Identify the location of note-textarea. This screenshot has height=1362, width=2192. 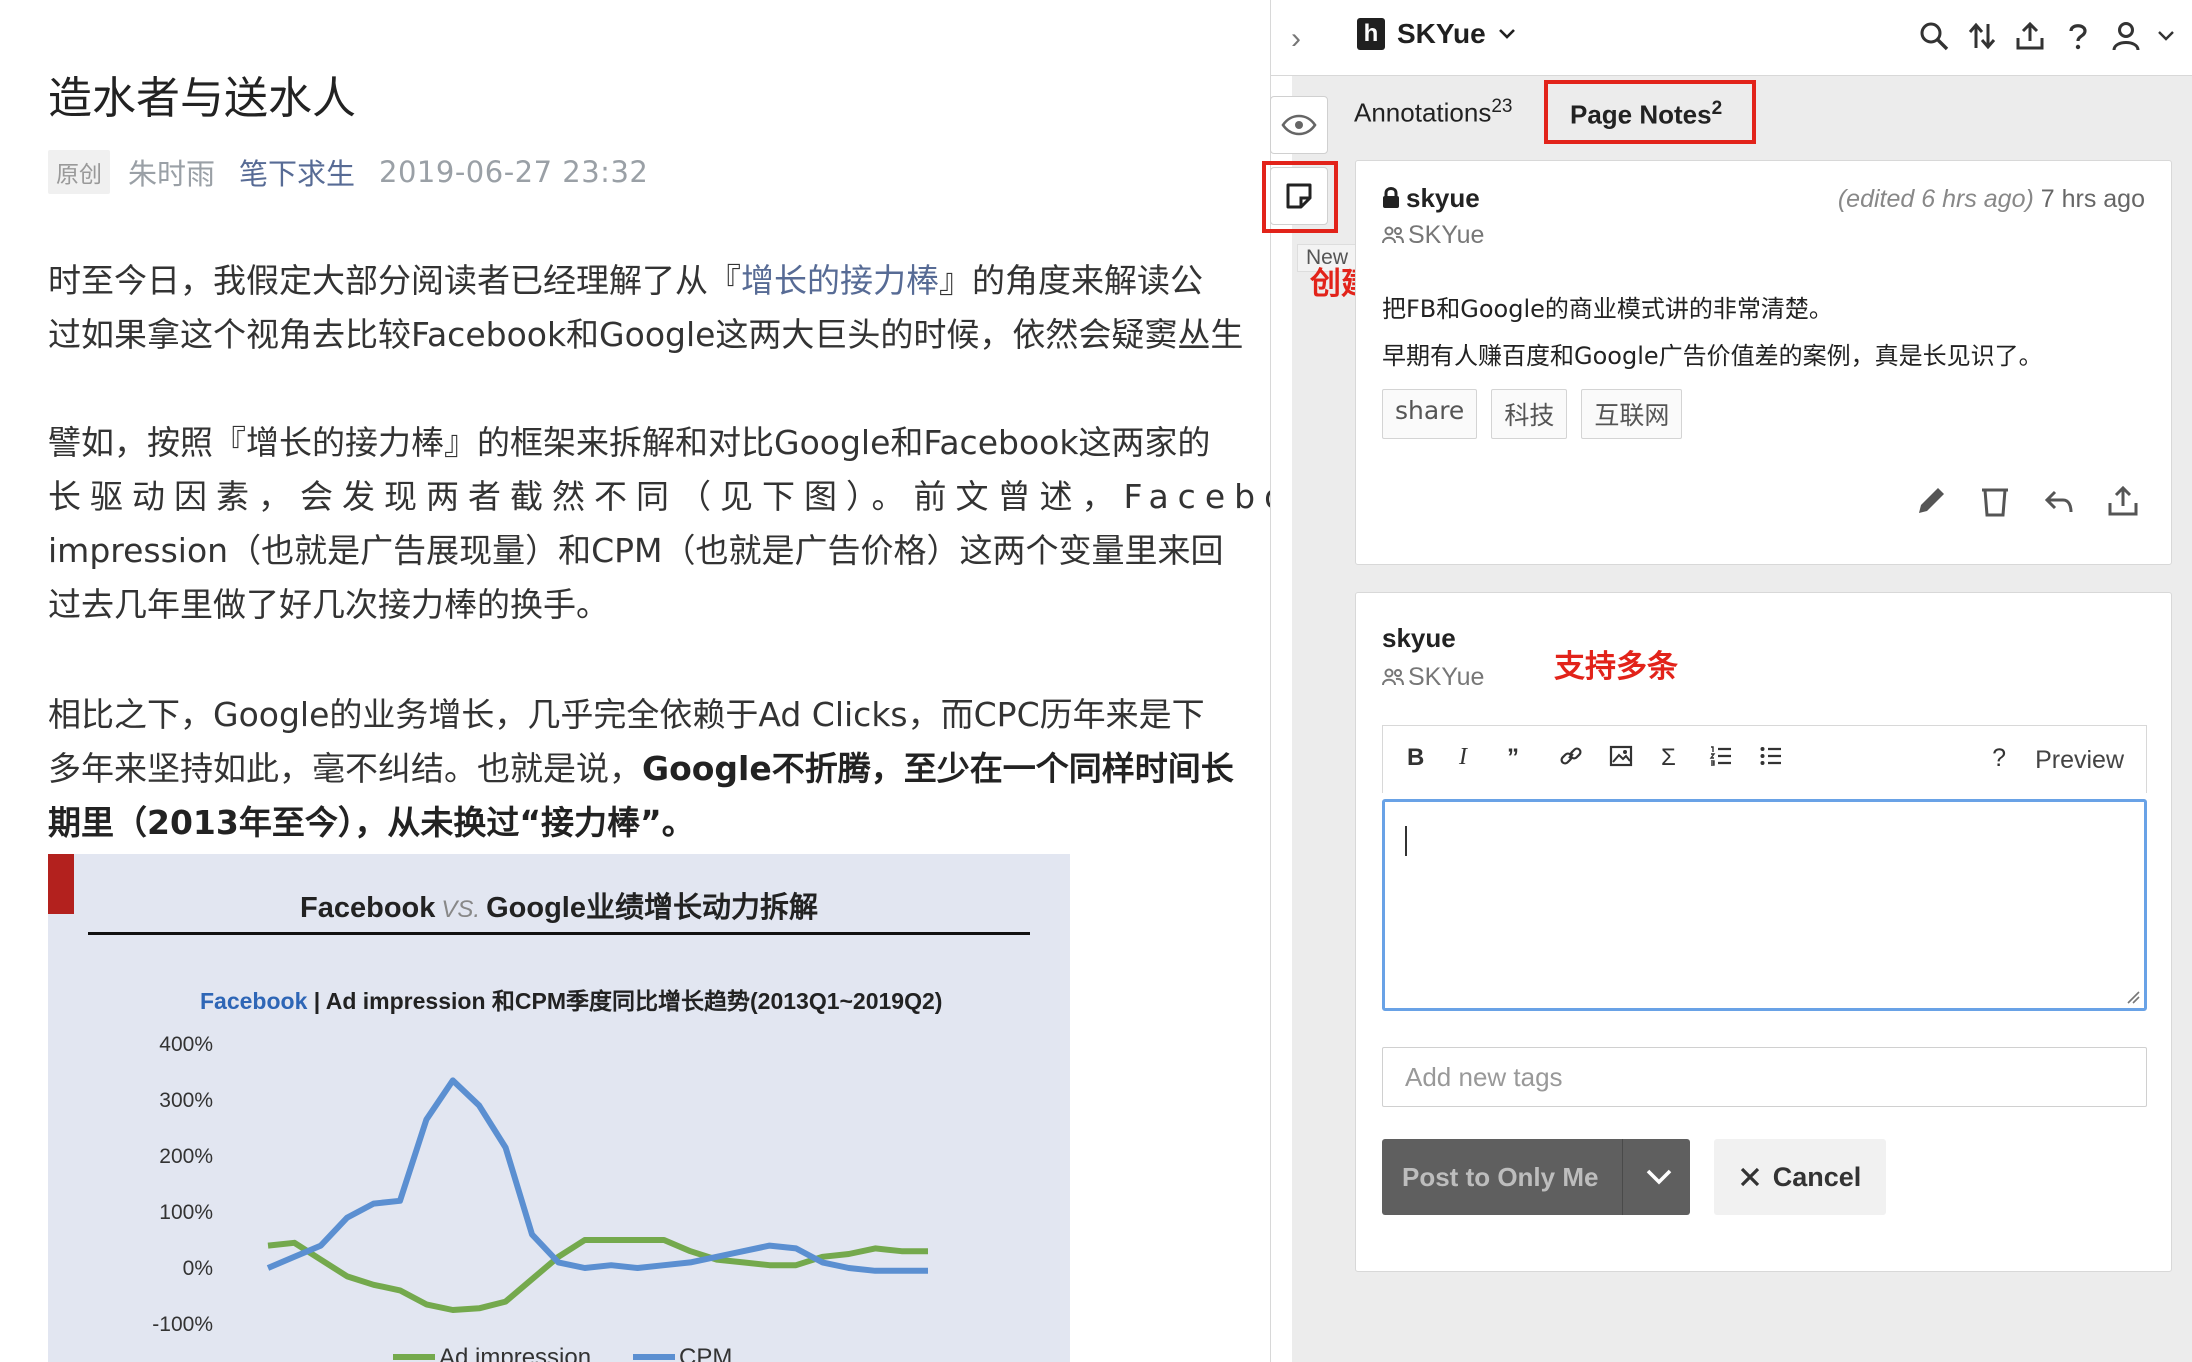
(1764, 905).